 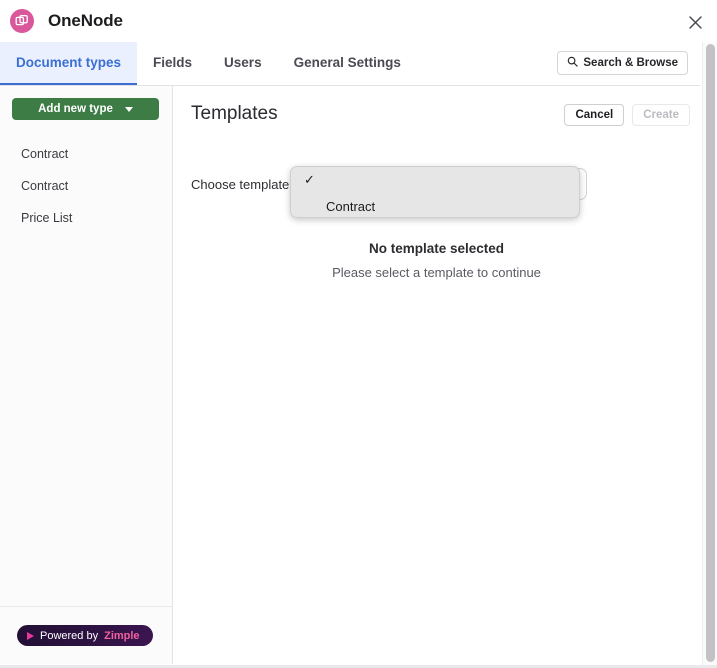 I want to click on tab-fields: Fields, so click(x=172, y=63).